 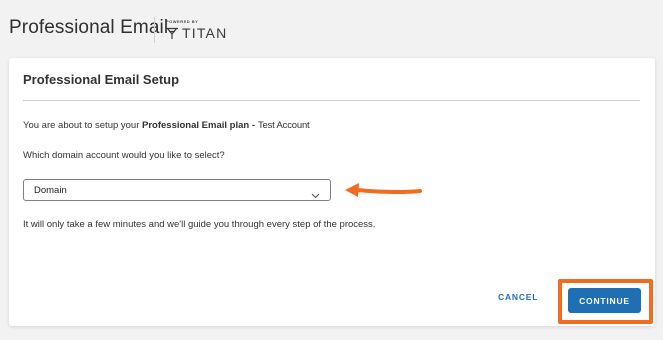 I want to click on titan-logo: TITAN, so click(x=196, y=33).